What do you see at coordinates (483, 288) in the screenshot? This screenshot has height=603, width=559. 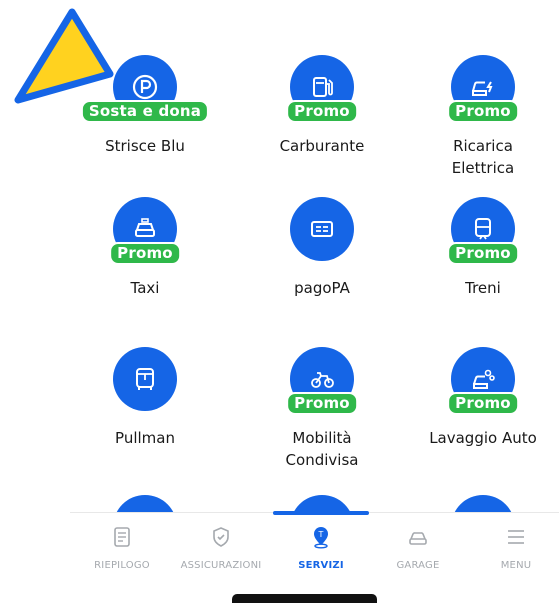 I see `service-label: Treni` at bounding box center [483, 288].